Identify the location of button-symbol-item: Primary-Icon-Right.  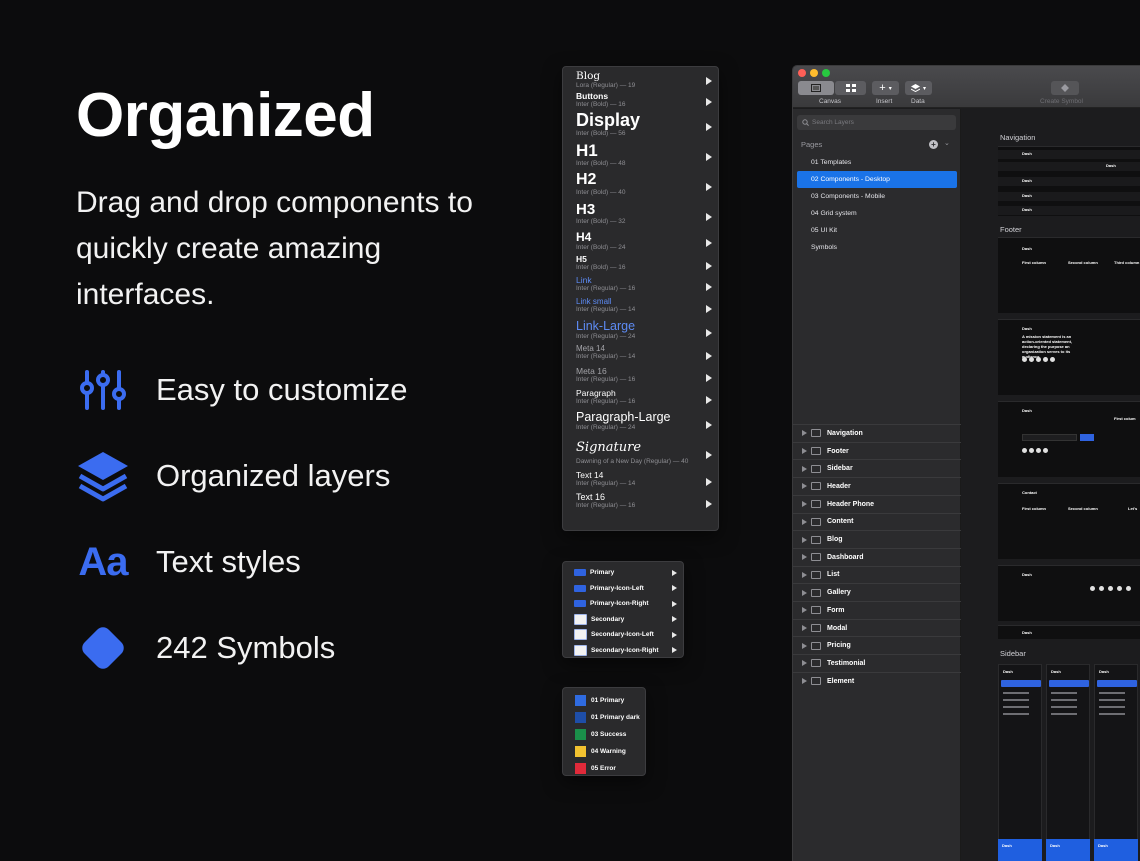
(623, 604).